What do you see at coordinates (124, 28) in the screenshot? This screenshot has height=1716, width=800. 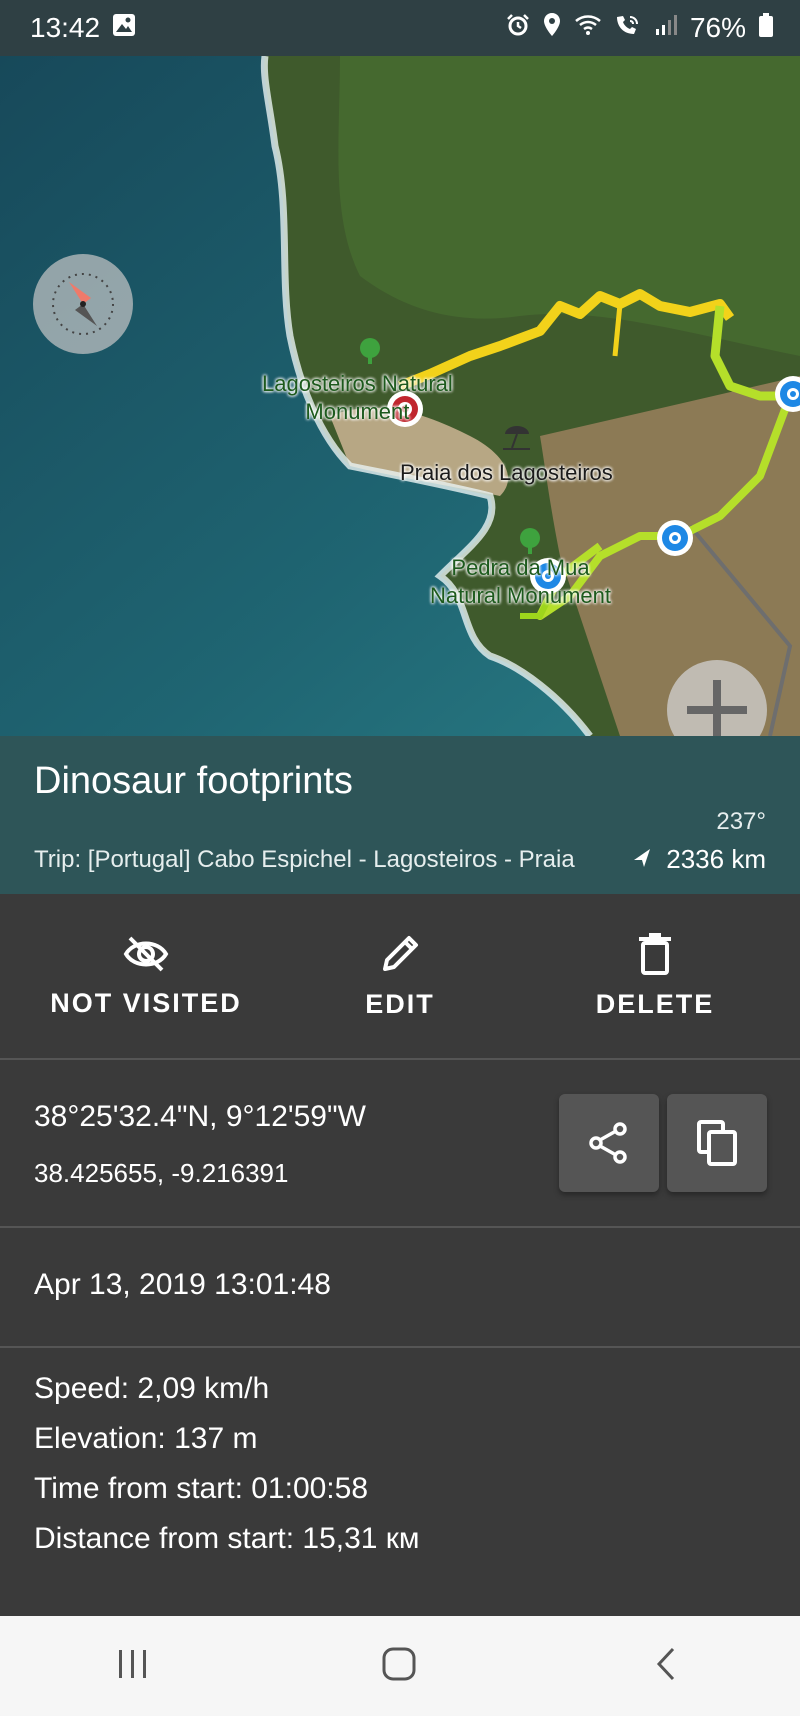 I see `gallery-icon` at bounding box center [124, 28].